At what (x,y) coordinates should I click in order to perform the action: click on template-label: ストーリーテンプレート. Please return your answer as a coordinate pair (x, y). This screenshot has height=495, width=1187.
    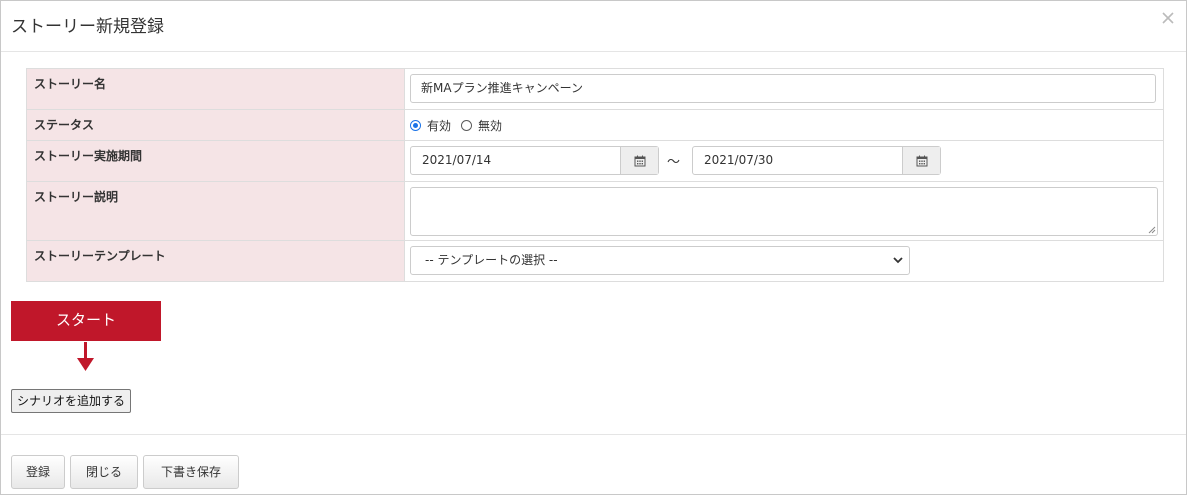
    Looking at the image, I should click on (215, 261).